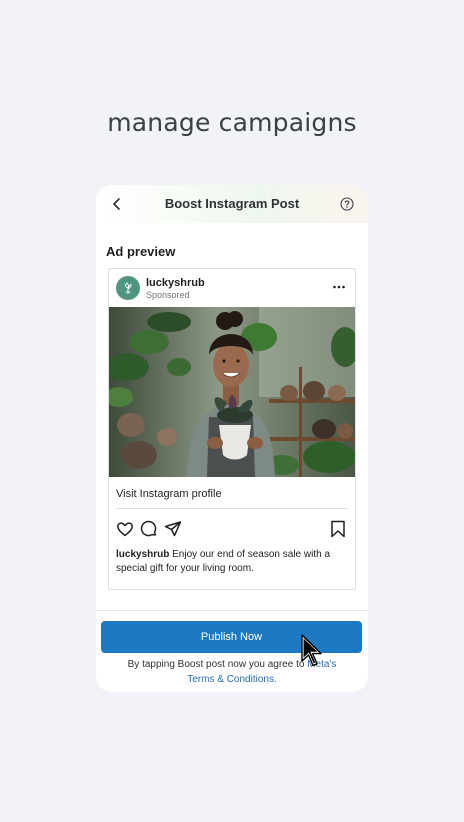  I want to click on divider, so click(232, 508).